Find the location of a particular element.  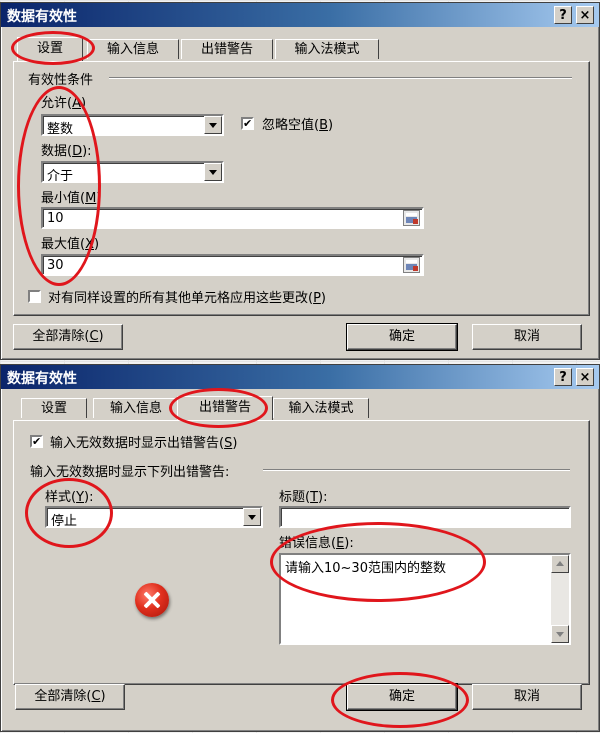

style-value: 停止 is located at coordinates (64, 521).